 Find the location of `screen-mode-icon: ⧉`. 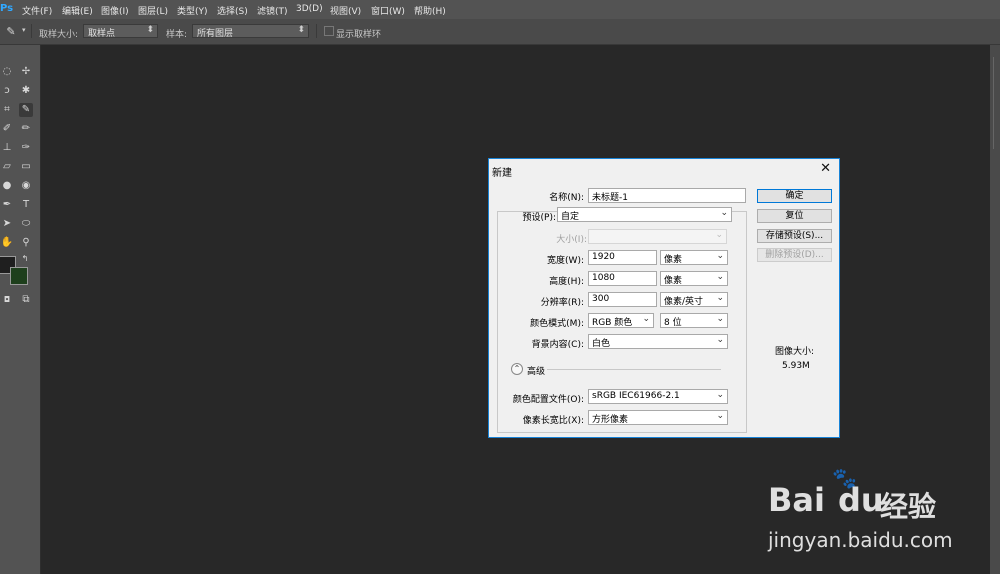

screen-mode-icon: ⧉ is located at coordinates (26, 300).